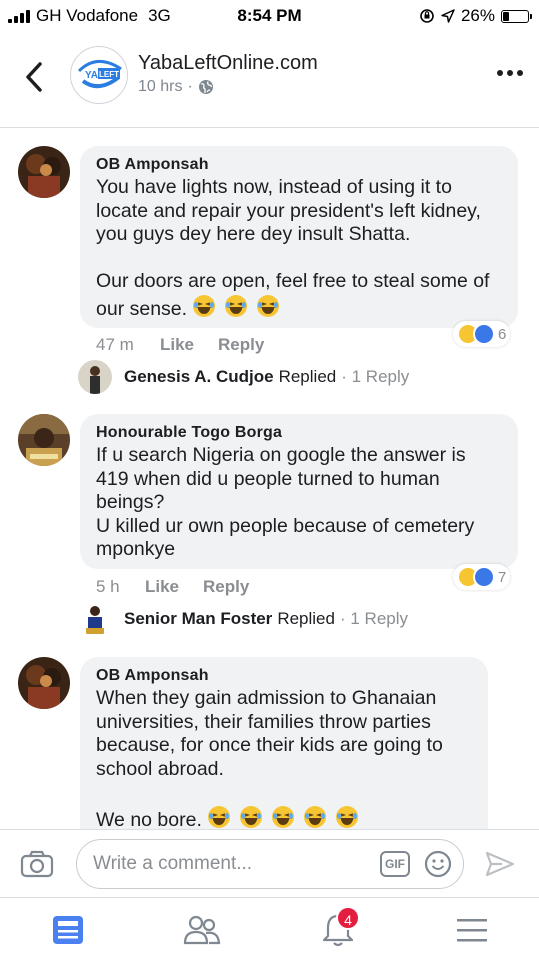 The image size is (539, 960). Describe the element at coordinates (269, 80) in the screenshot. I see `post-header: LEFT YA YabaLeftOnline.com 10 hrs ·` at that location.